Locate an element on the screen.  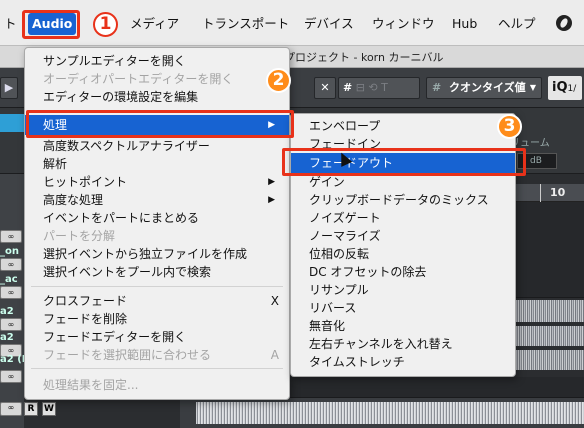
arrange-lanes-upper is located at coordinates (550, 250).